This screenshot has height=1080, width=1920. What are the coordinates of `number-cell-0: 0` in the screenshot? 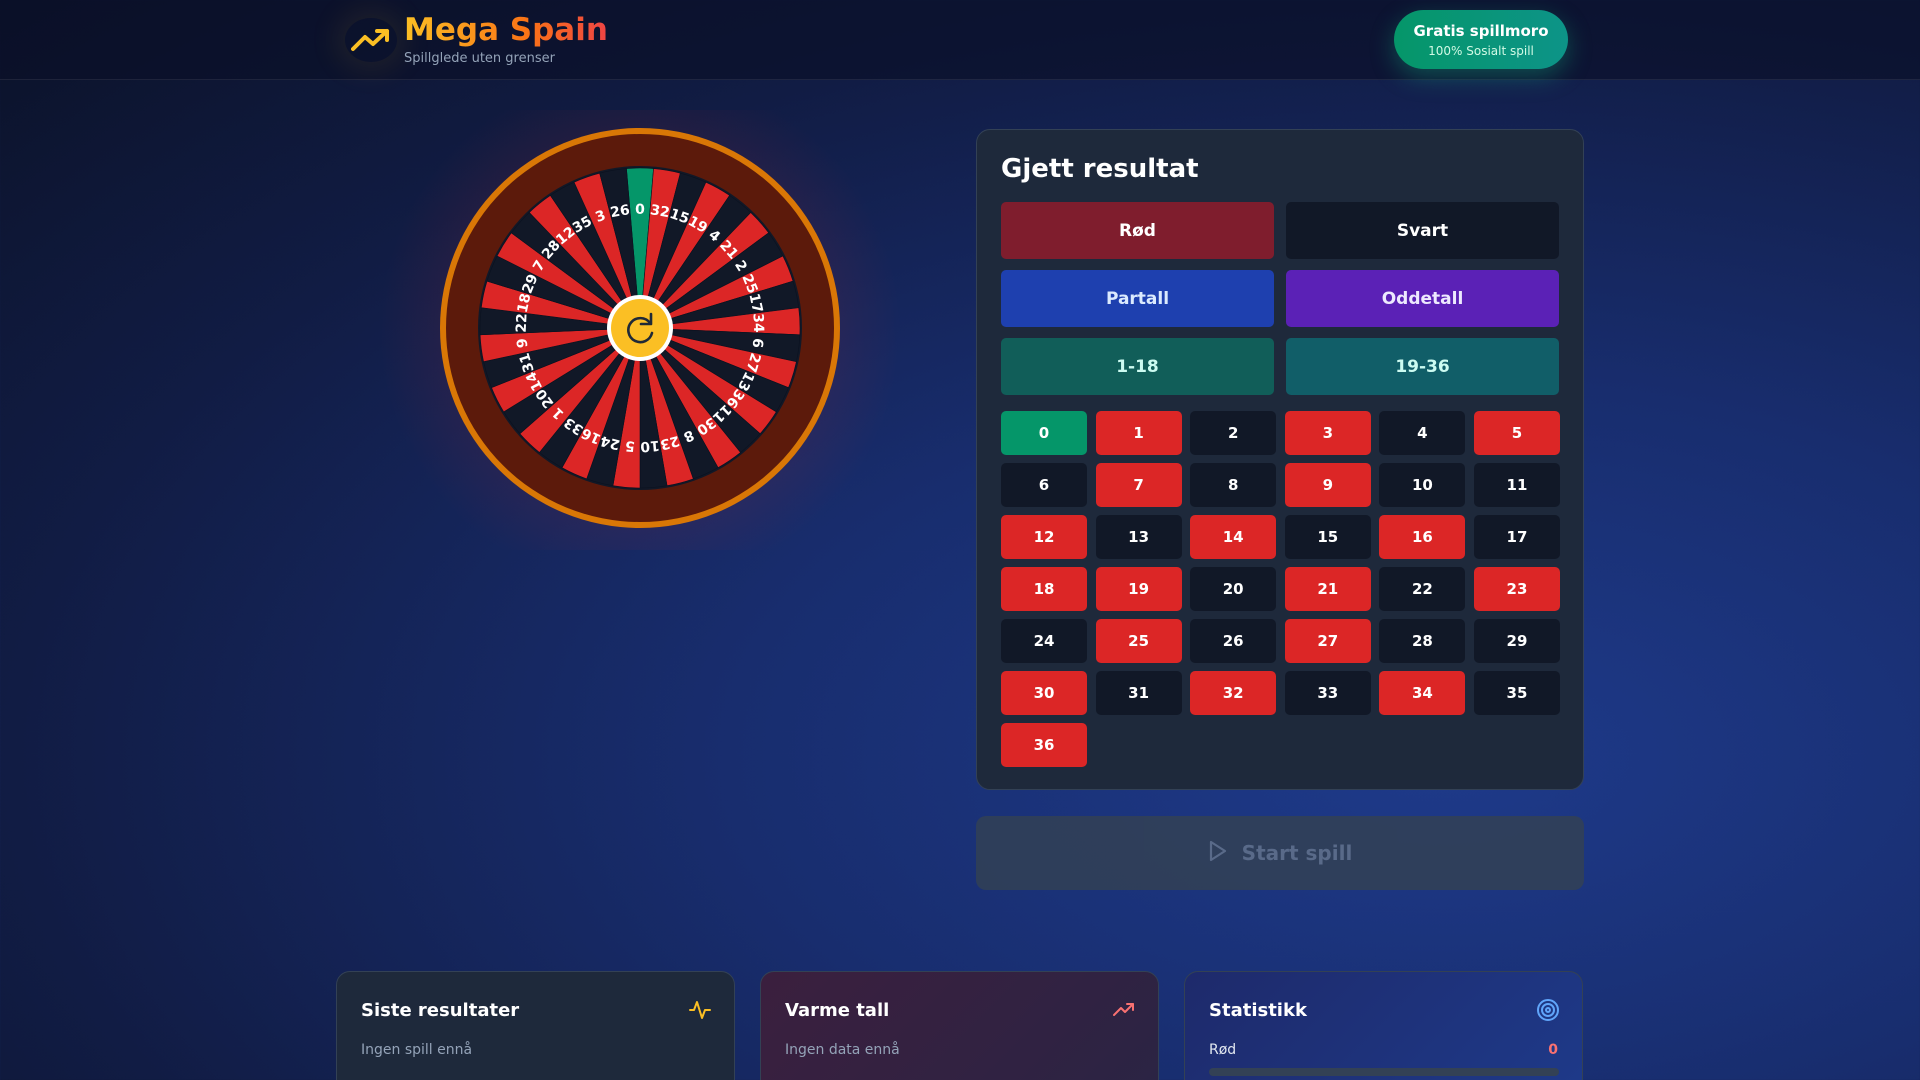 It's located at (1044, 433).